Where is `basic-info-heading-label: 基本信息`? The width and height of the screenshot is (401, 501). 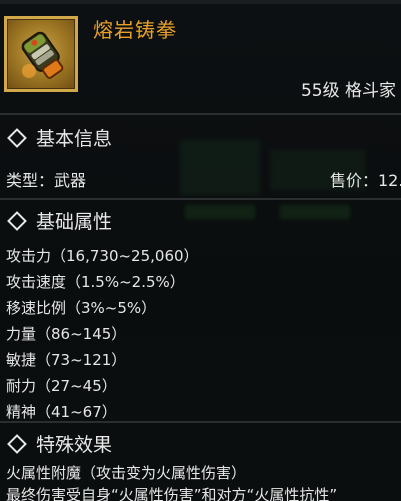 basic-info-heading-label: 基本信息 is located at coordinates (74, 139).